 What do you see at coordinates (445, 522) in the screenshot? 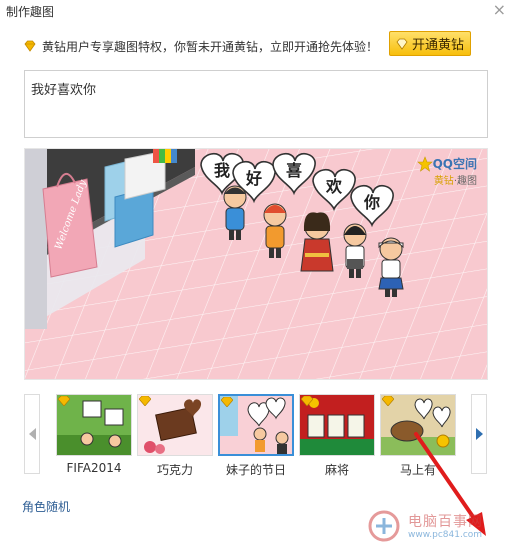
I see `watermark-text: 电脑百事网` at bounding box center [445, 522].